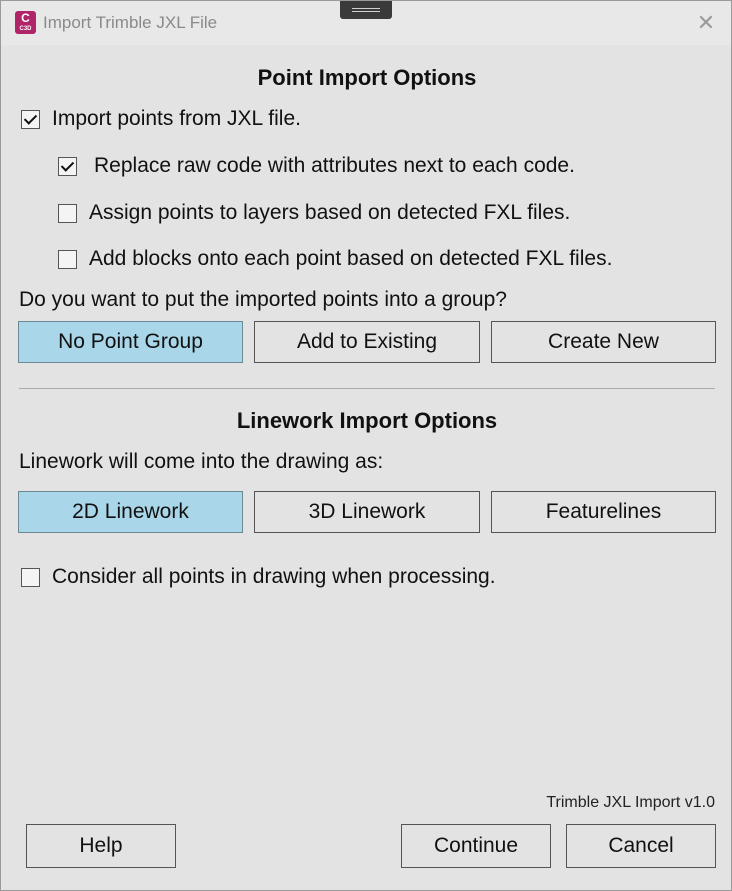 The image size is (732, 891). Describe the element at coordinates (67, 259) in the screenshot. I see `add-blocks-checkbox` at that location.